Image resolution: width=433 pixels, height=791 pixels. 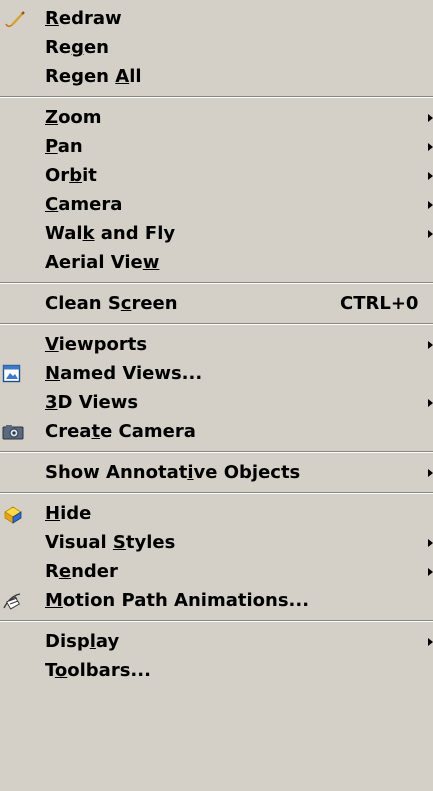 What do you see at coordinates (21, 432) in the screenshot?
I see `camera-icon` at bounding box center [21, 432].